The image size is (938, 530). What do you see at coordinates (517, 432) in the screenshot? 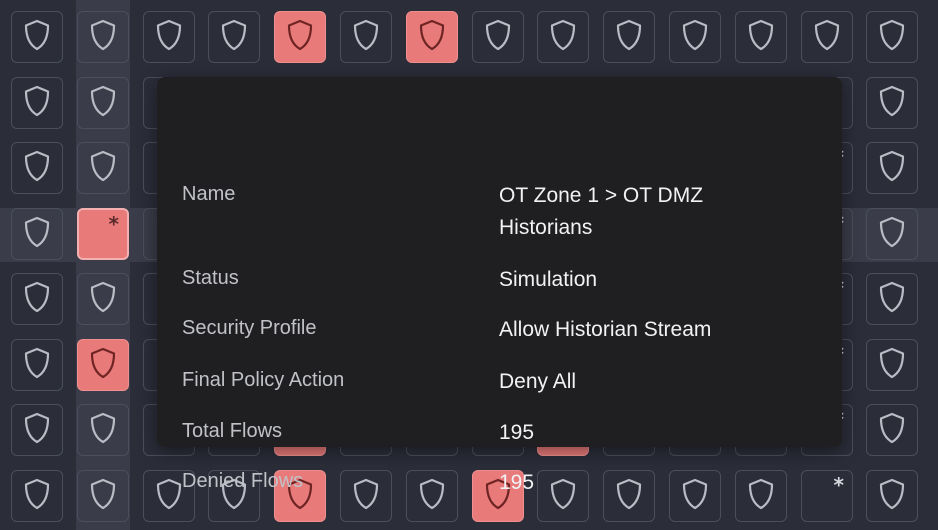
I see `total-flows-value: 195` at bounding box center [517, 432].